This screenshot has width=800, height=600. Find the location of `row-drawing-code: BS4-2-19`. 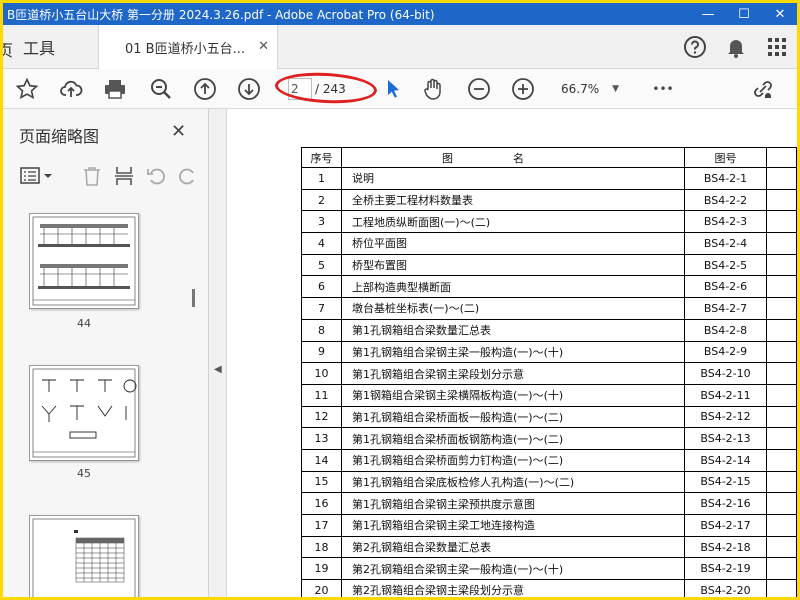

row-drawing-code: BS4-2-19 is located at coordinates (725, 569).